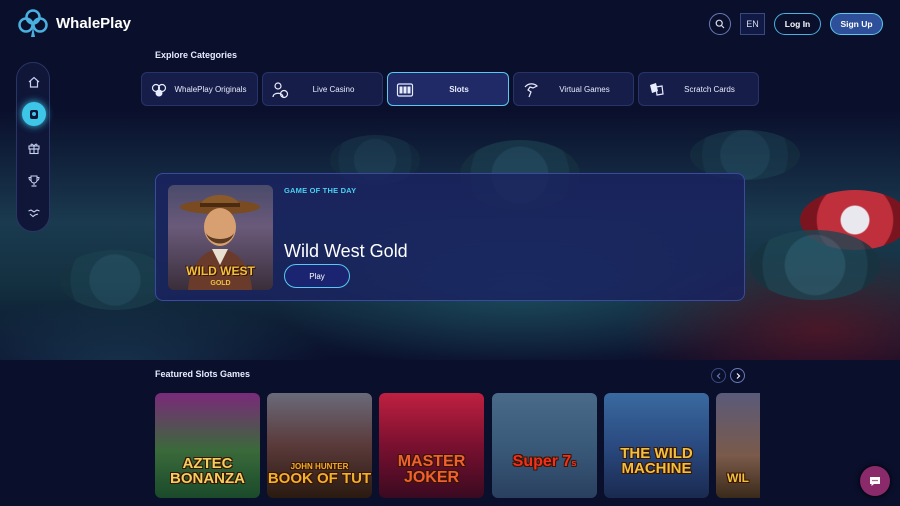 Image resolution: width=900 pixels, height=506 pixels. I want to click on sidebar-item-trophy, so click(34, 181).